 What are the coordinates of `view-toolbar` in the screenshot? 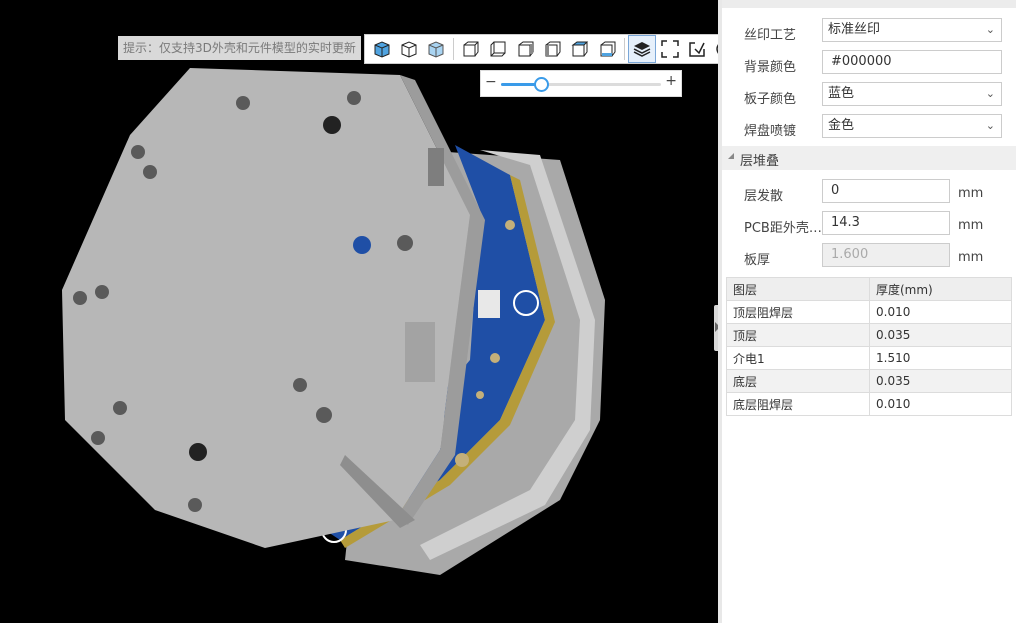 It's located at (541, 49).